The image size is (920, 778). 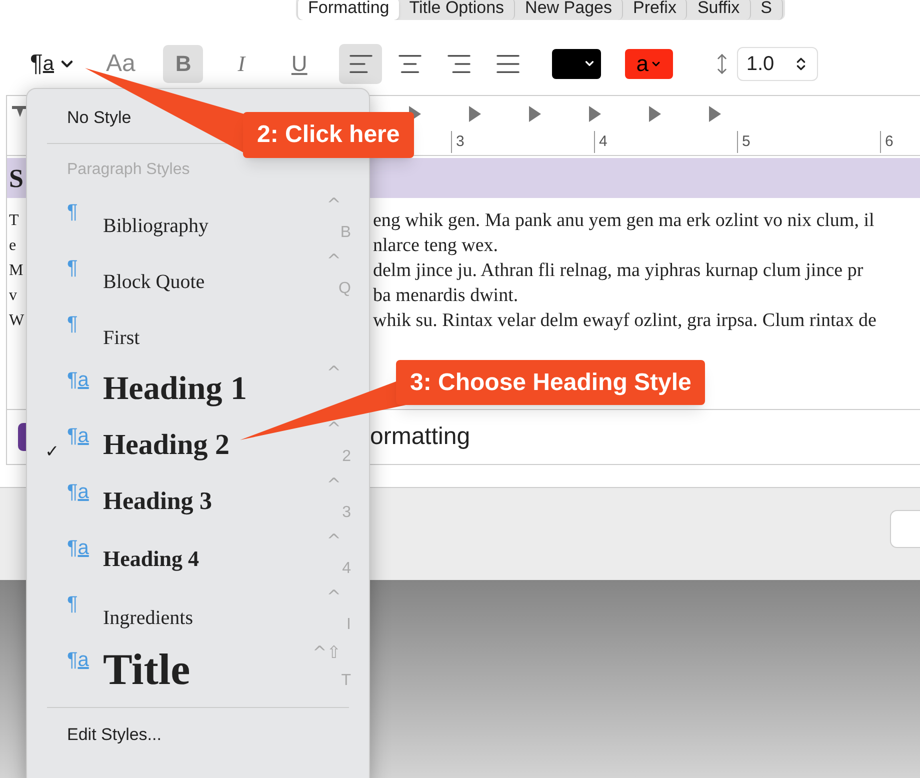 I want to click on style-name: Heading 3, so click(x=157, y=502).